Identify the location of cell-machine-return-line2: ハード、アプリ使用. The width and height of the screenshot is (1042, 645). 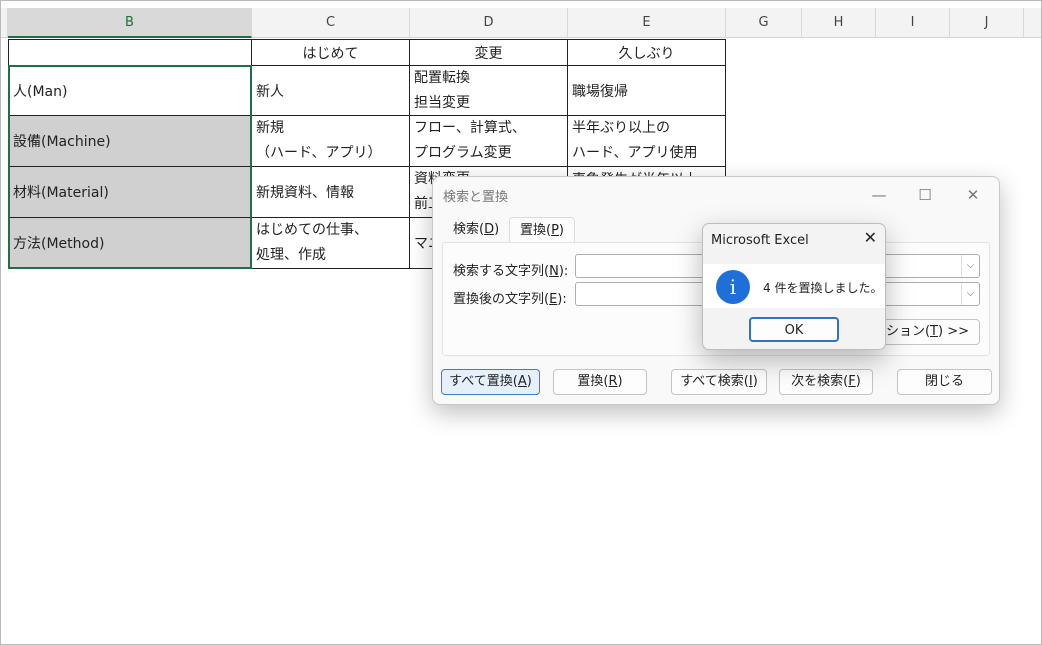
(635, 153).